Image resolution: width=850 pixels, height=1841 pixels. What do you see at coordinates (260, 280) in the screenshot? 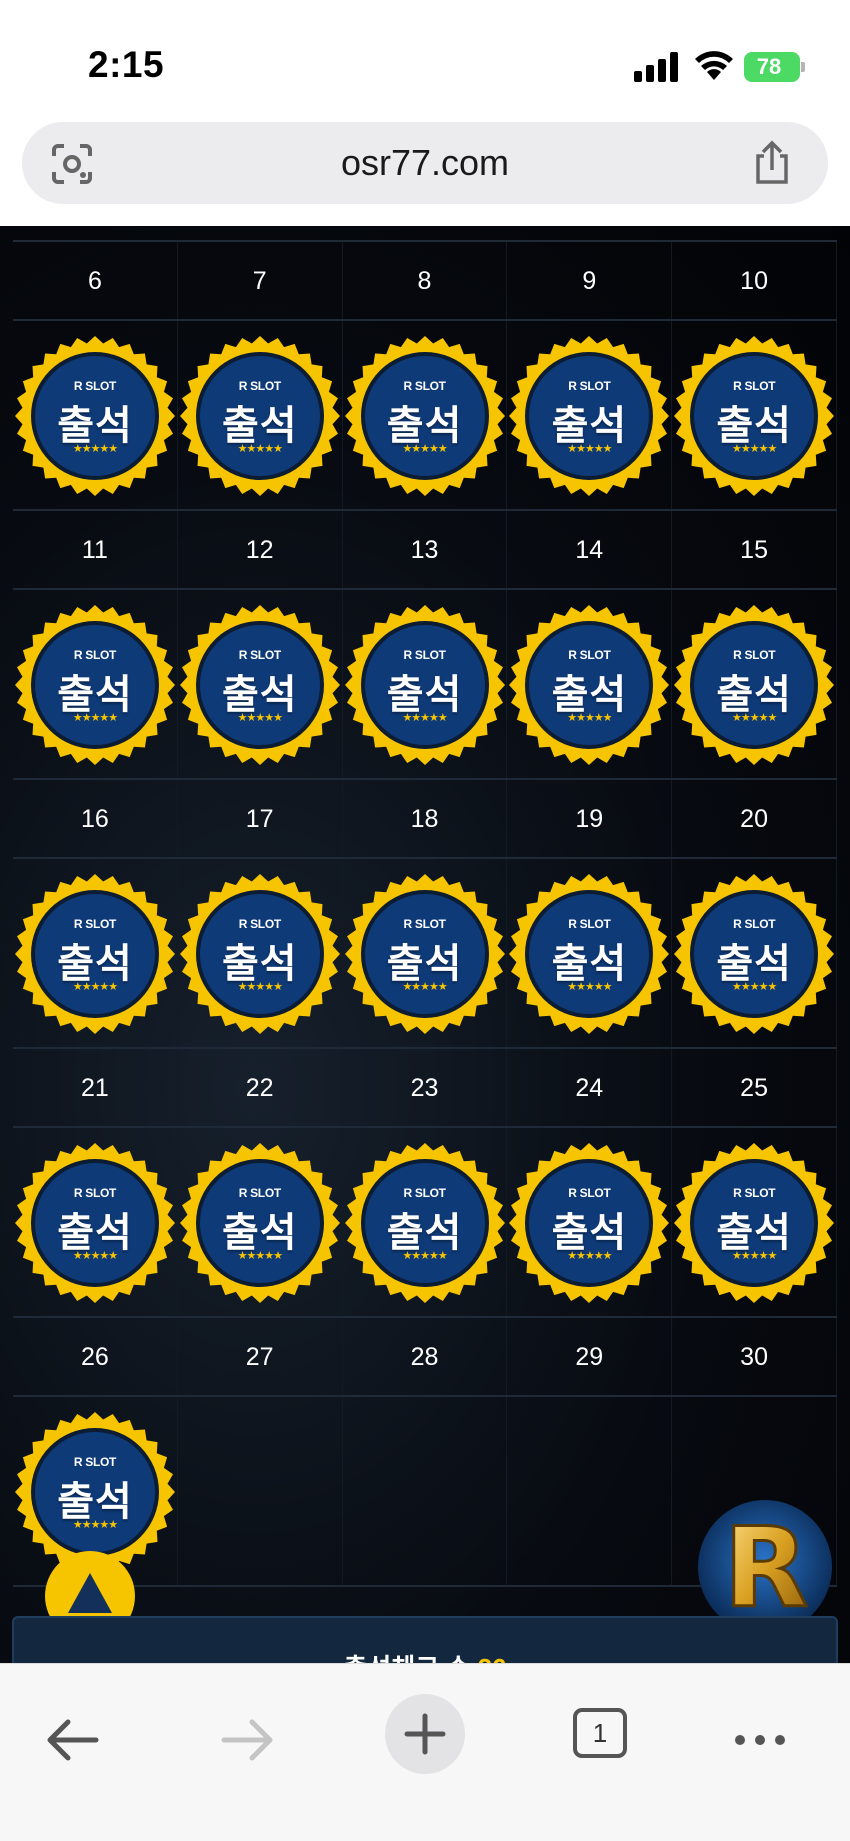
I see `day-number: 7` at bounding box center [260, 280].